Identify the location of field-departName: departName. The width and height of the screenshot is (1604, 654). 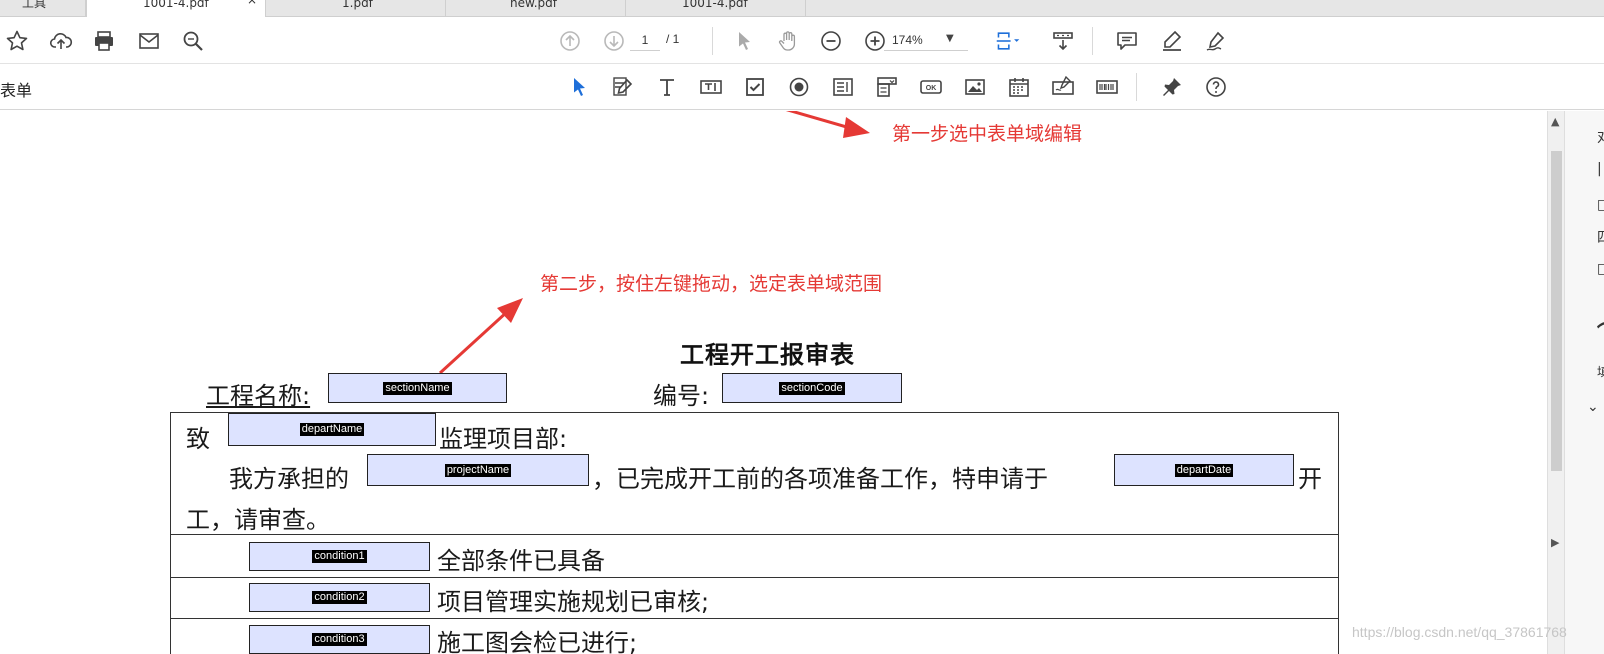
(332, 429).